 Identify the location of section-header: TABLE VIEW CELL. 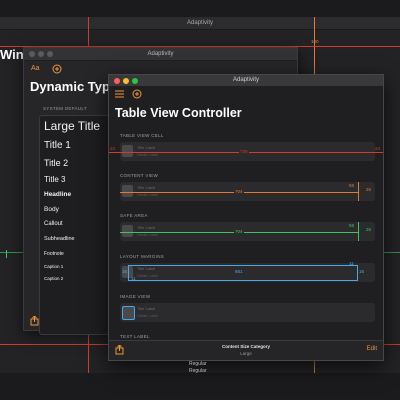
(142, 135).